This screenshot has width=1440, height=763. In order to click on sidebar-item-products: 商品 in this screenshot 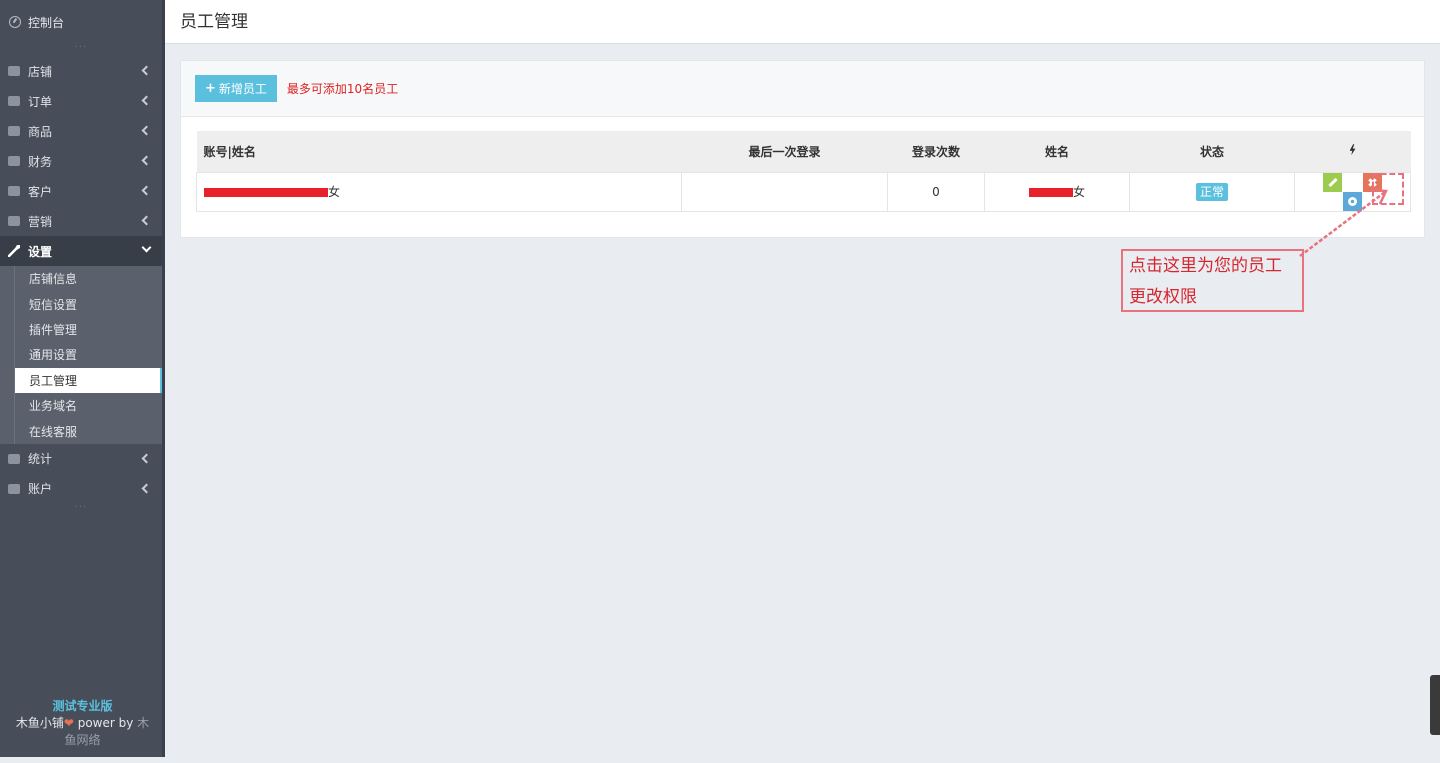, I will do `click(81, 131)`.